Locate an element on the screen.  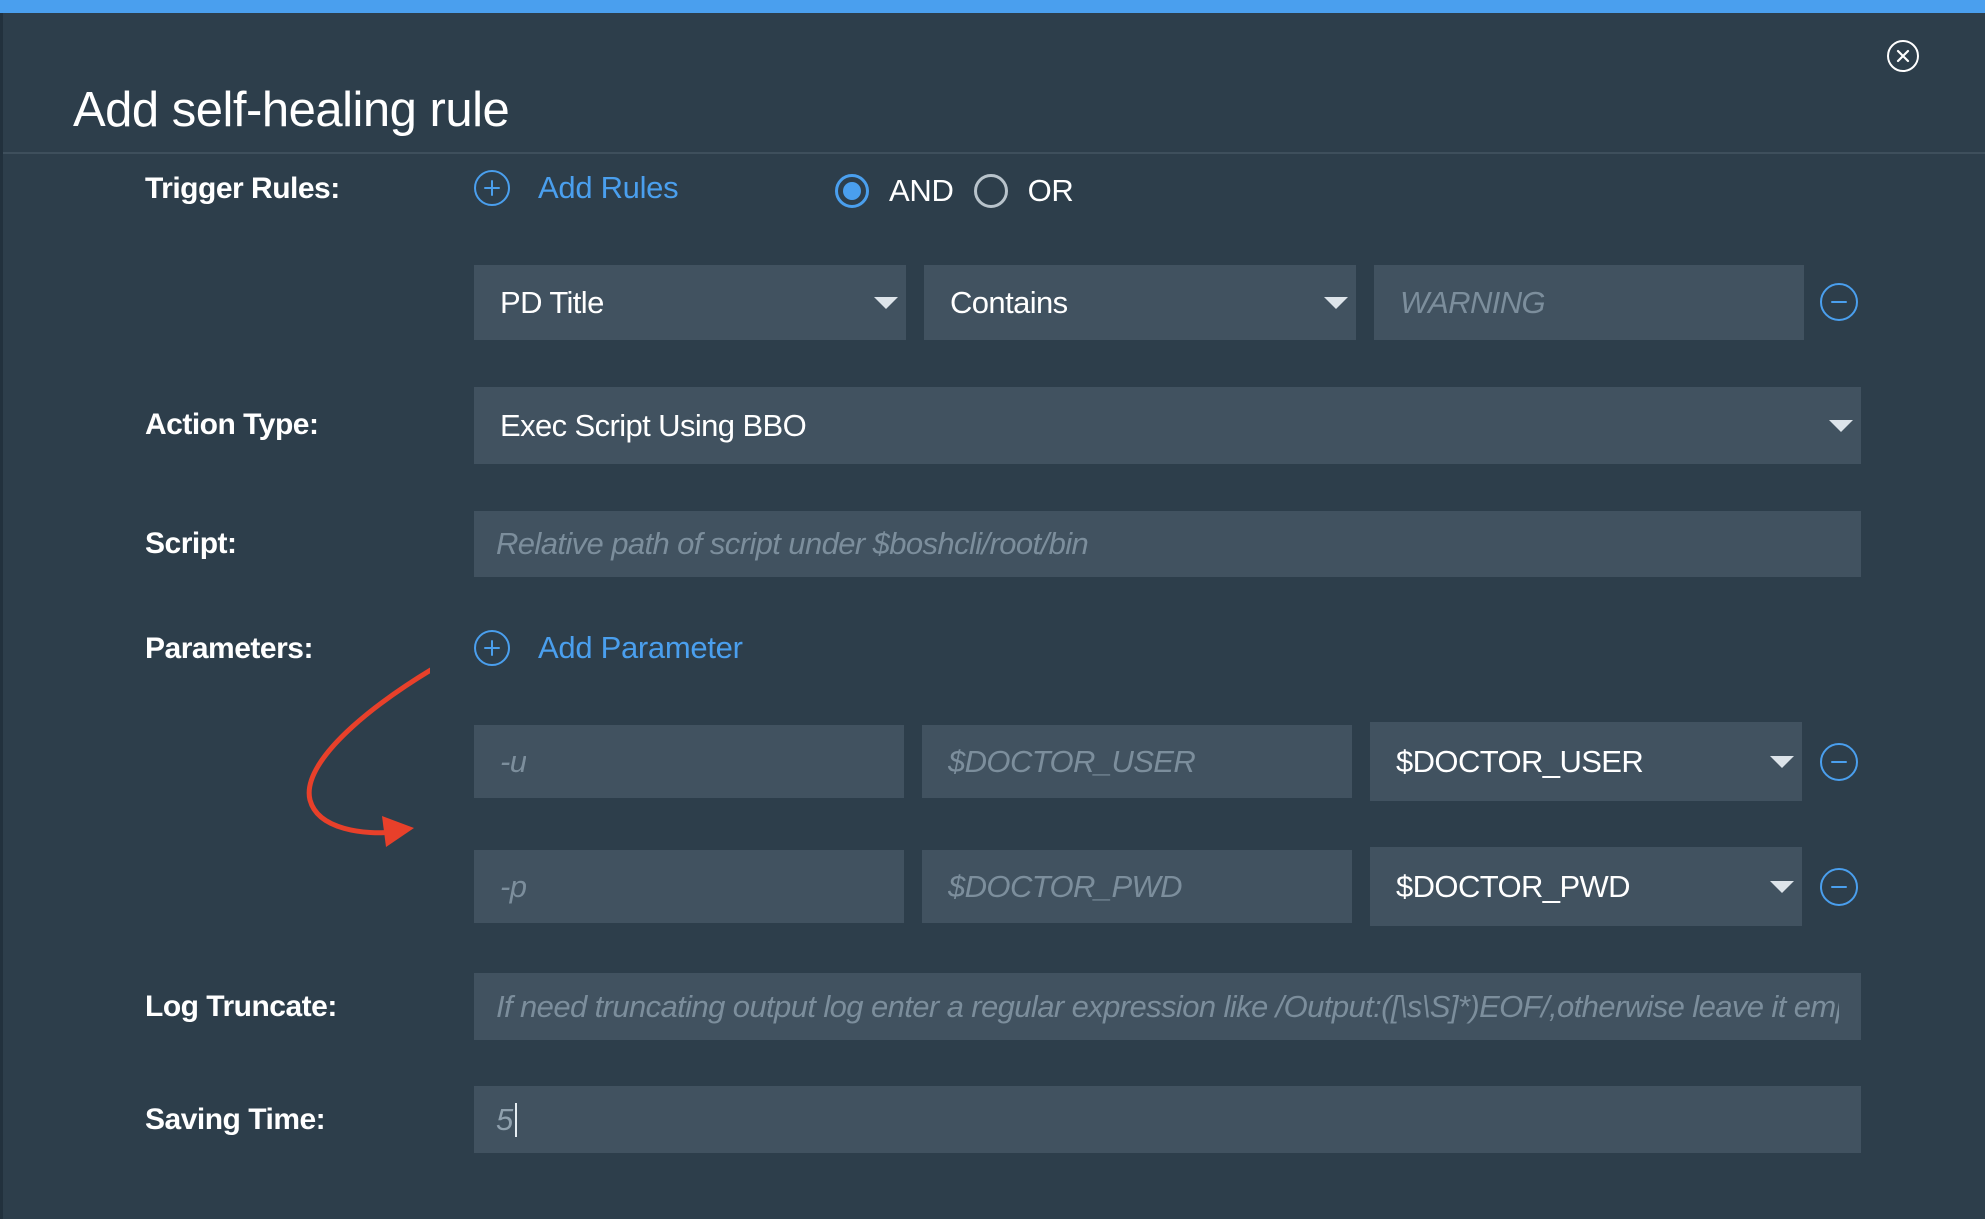
close-button is located at coordinates (1903, 56).